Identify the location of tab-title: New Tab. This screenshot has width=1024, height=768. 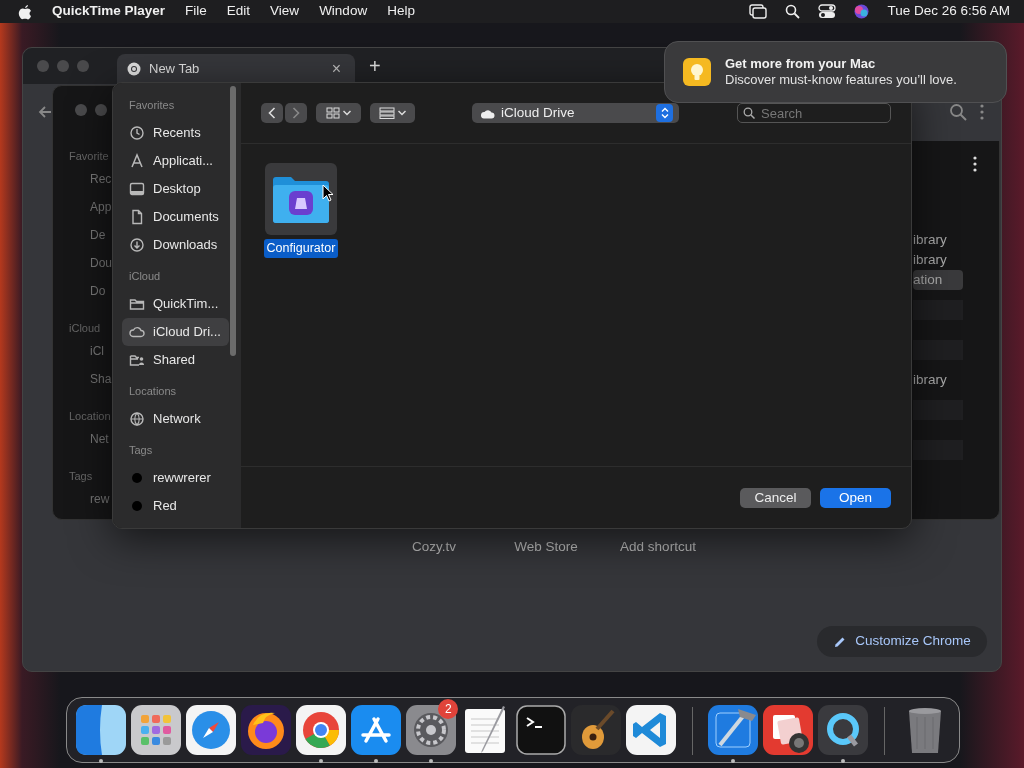
(174, 69).